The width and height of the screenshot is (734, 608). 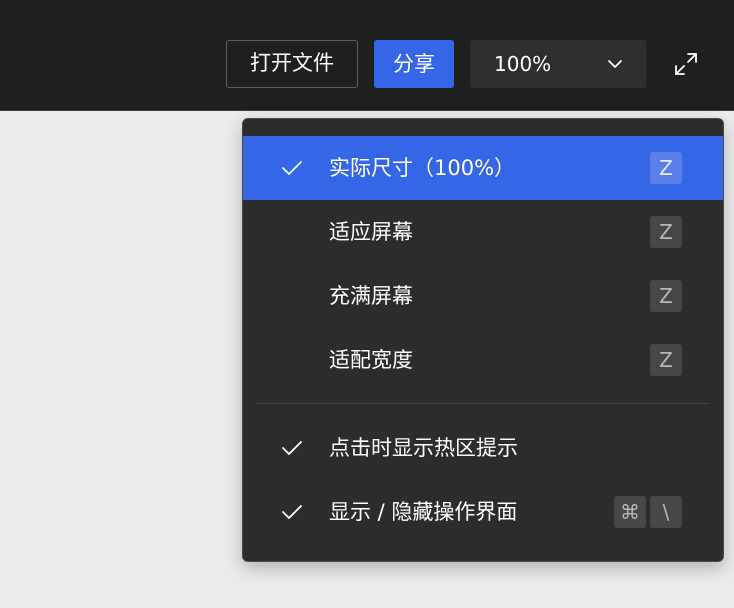 What do you see at coordinates (371, 232) in the screenshot?
I see `menu-item-label: 适应屏幕` at bounding box center [371, 232].